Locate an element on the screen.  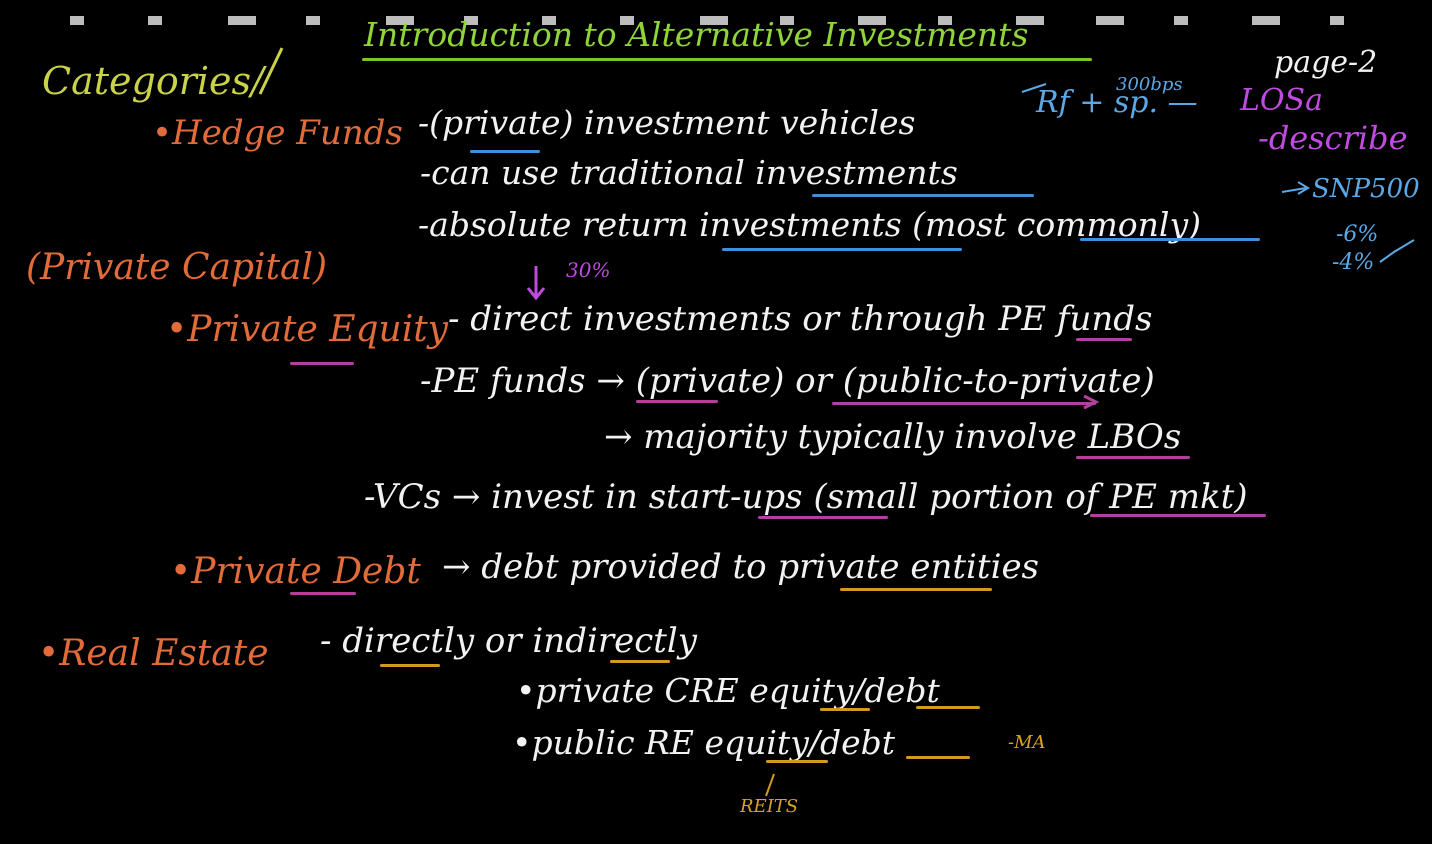
down-arrow-icon is located at coordinates (536, 283).